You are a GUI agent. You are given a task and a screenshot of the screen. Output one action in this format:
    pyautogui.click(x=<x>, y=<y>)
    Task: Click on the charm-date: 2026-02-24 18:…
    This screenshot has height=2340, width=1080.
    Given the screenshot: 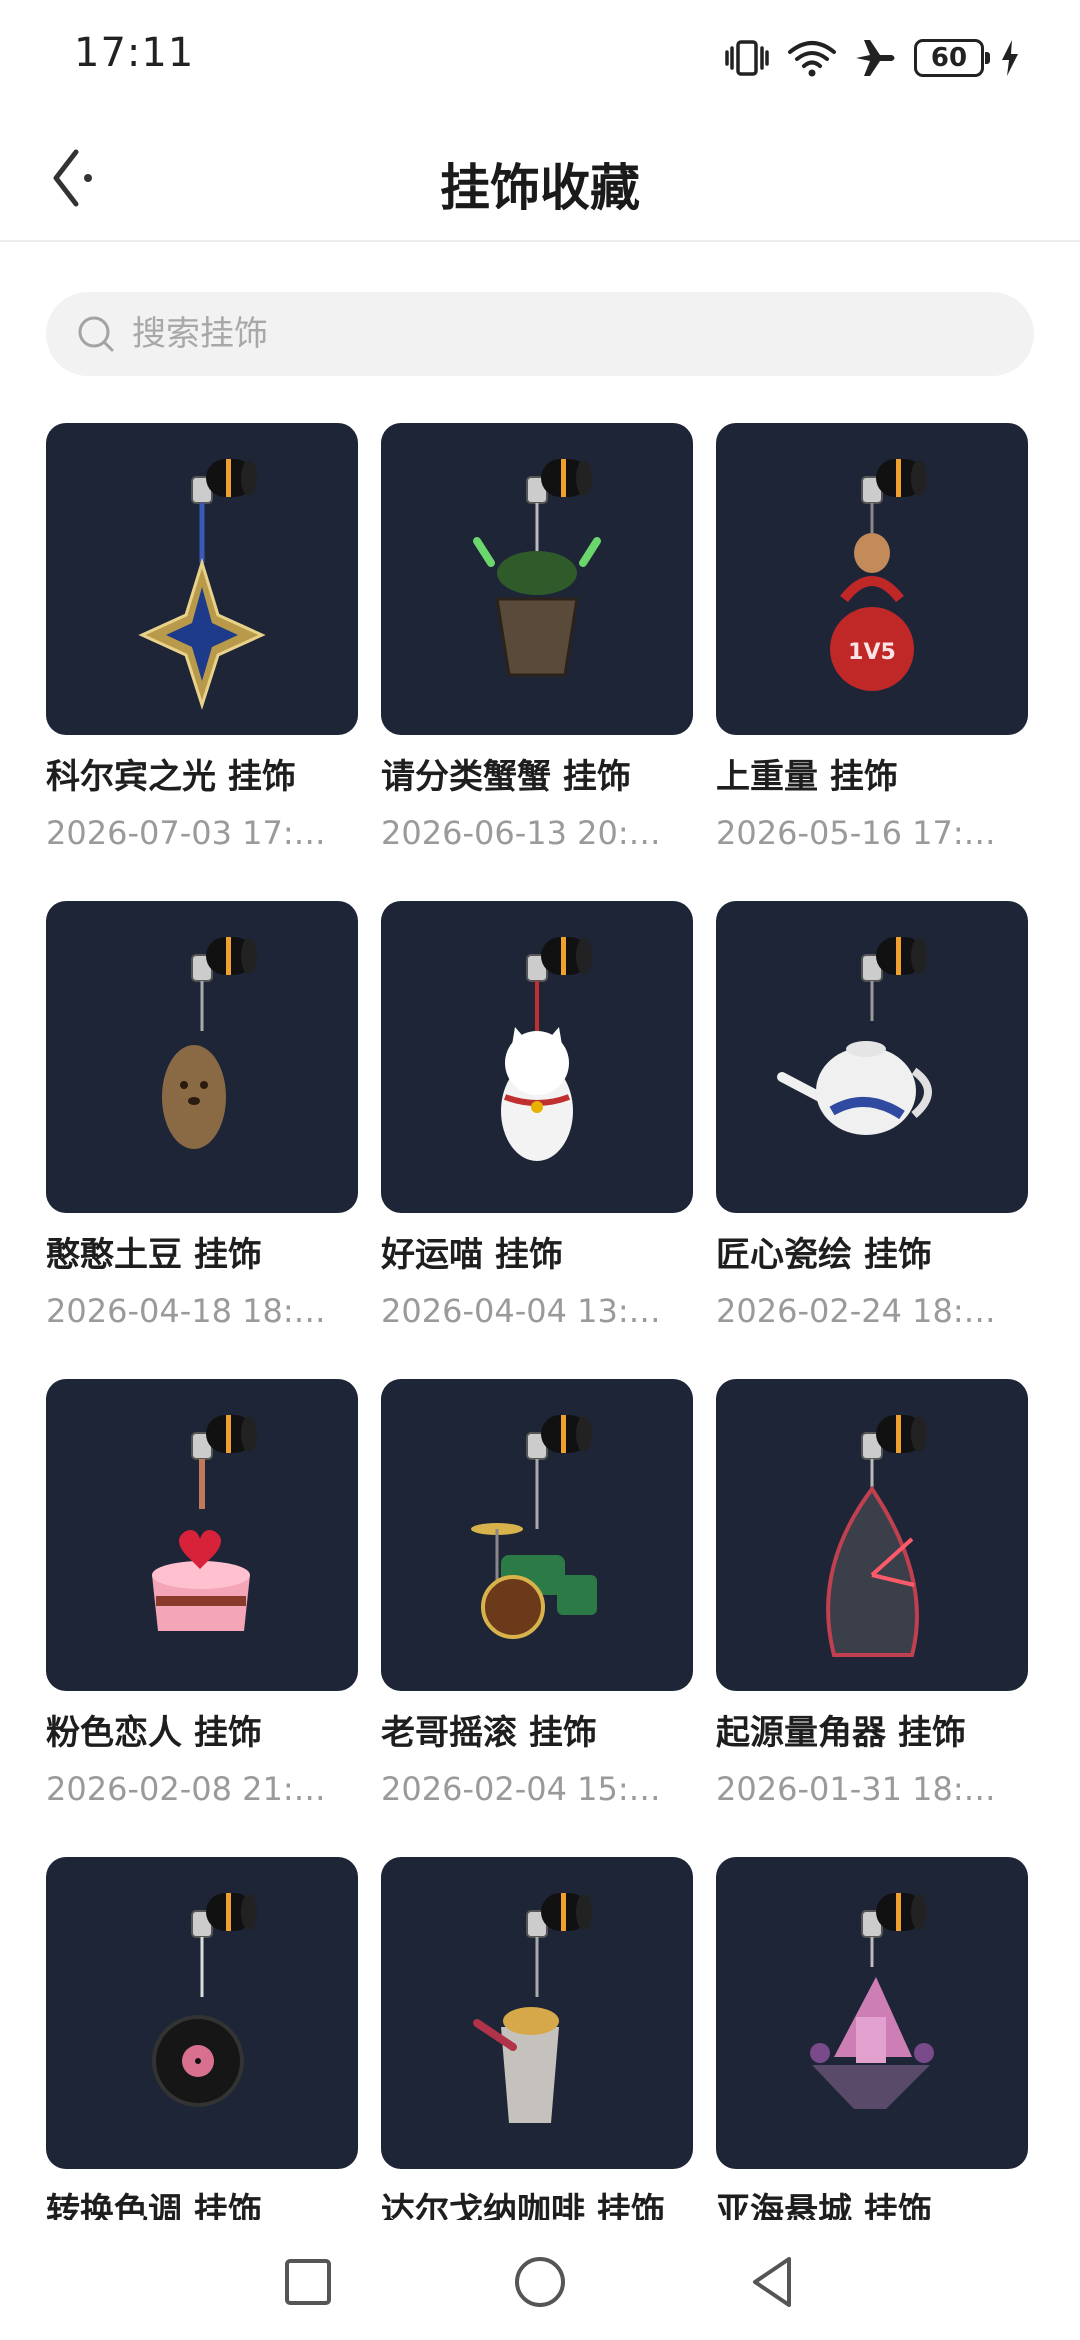 What is the action you would take?
    pyautogui.click(x=856, y=1311)
    